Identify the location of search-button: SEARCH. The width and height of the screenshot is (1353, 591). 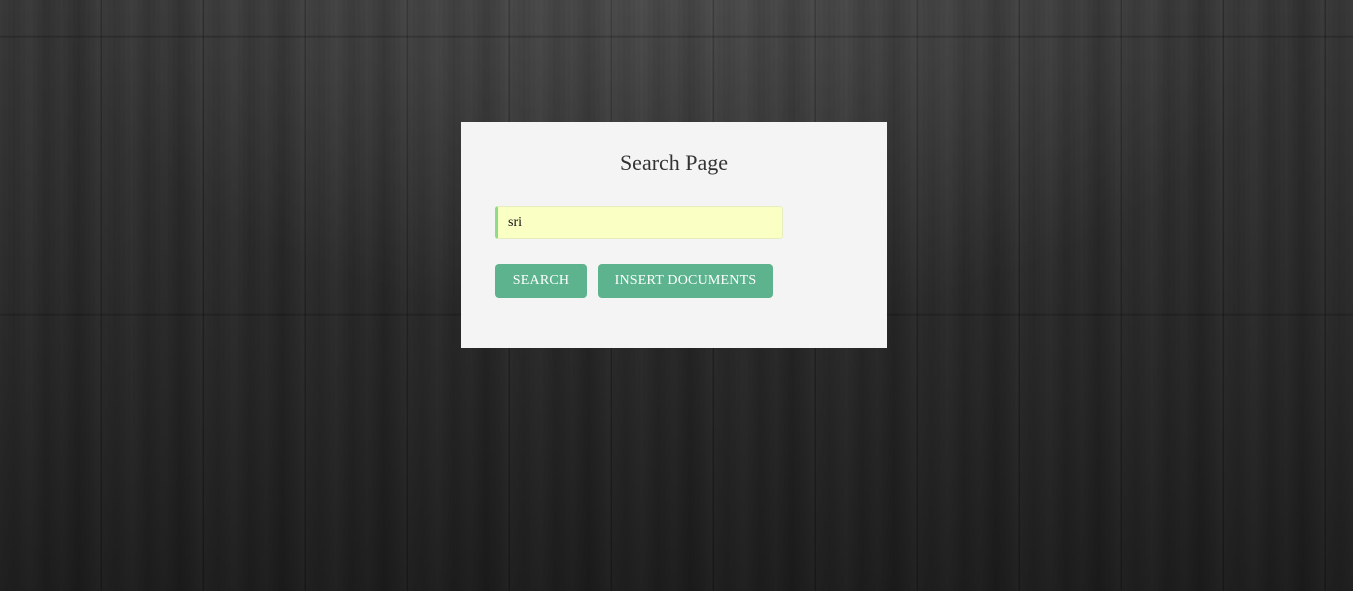
(541, 281).